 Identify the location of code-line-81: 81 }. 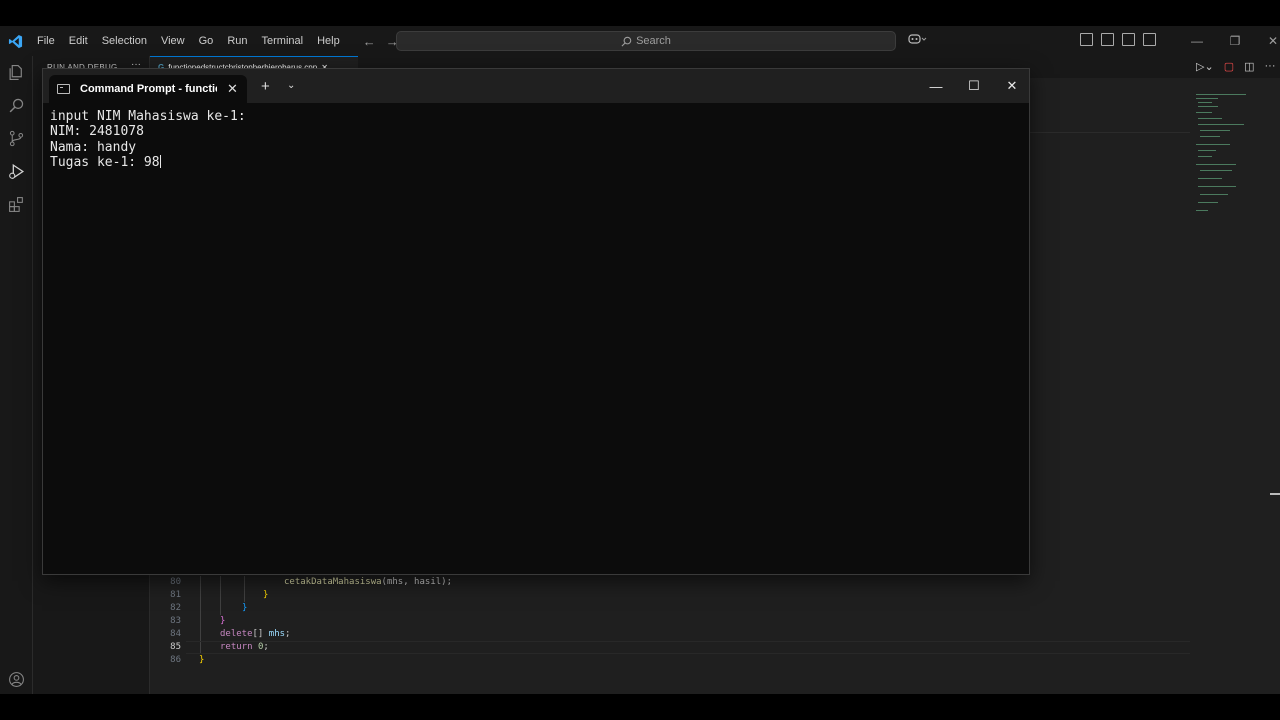
(670, 595).